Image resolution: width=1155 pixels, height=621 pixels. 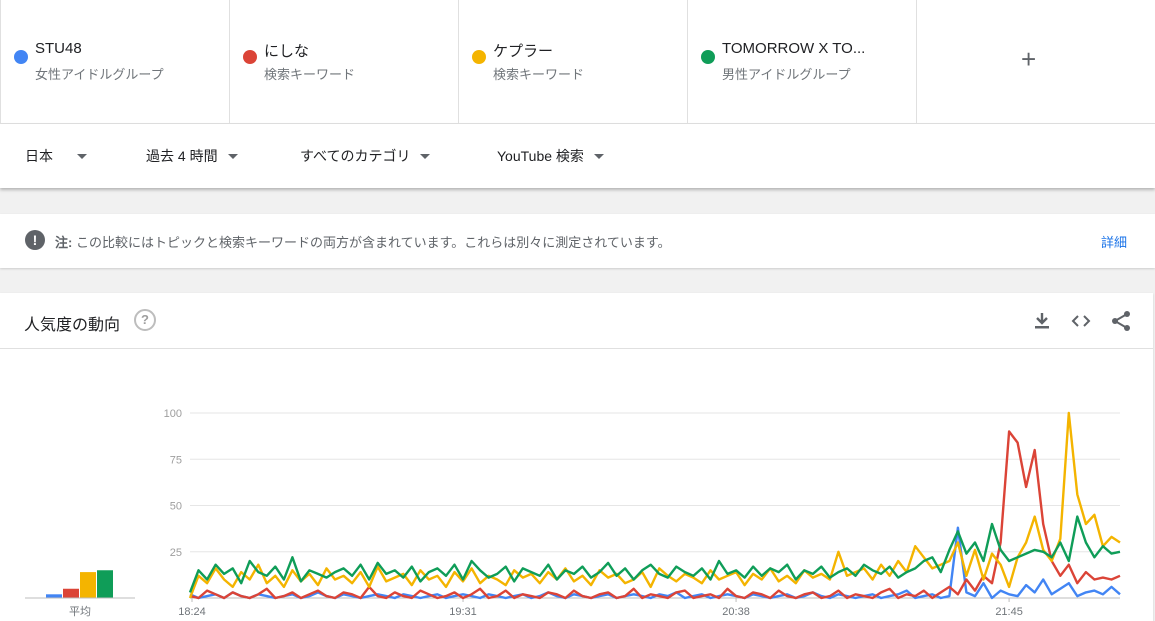 I want to click on info-icon: !, so click(x=35, y=240).